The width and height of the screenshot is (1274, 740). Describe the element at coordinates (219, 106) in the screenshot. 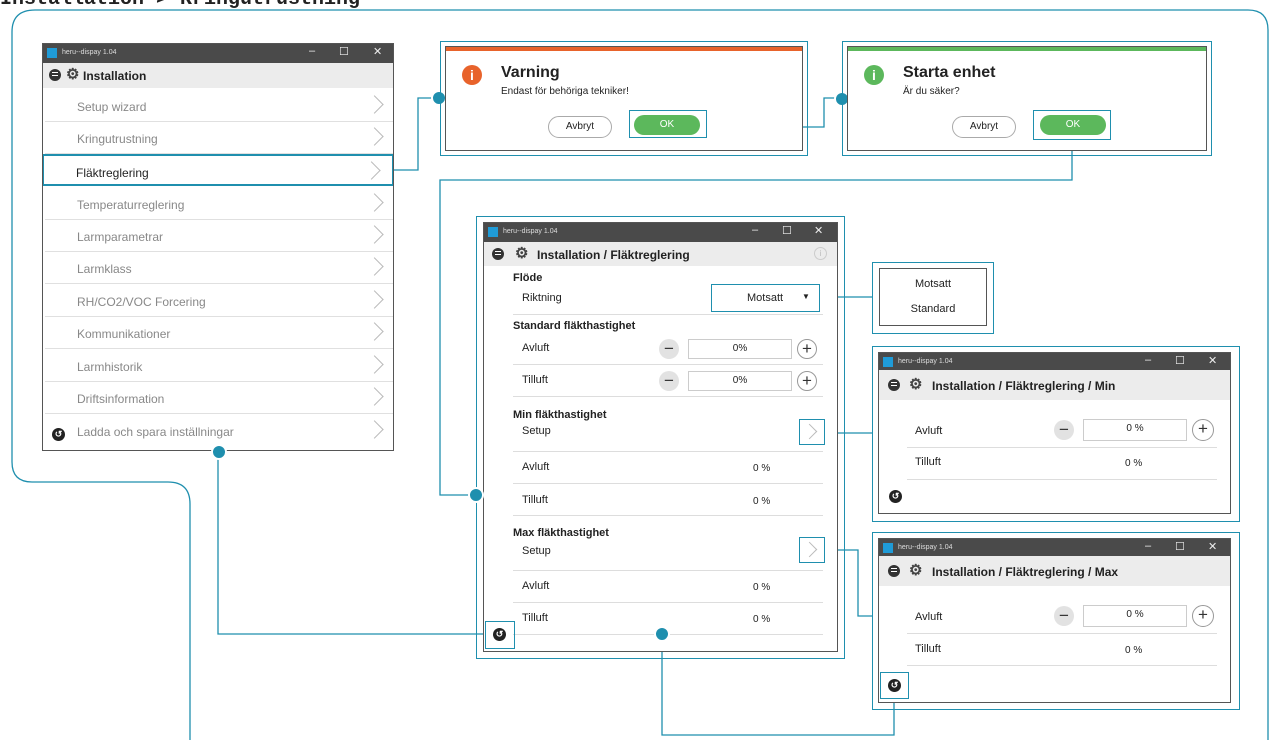

I see `menu-item-setup-wizard: Setup wizard` at that location.